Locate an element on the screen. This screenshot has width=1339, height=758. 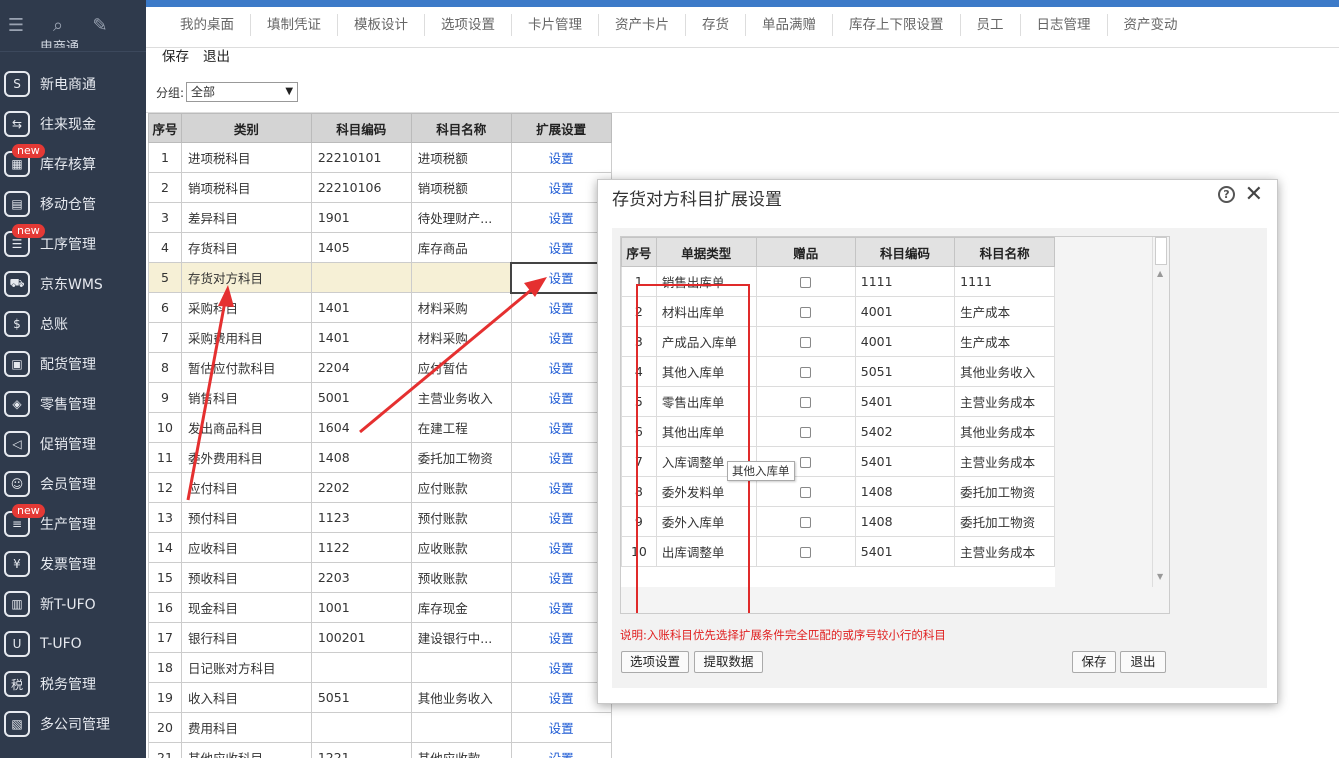
table-row: 19 收入科目 5051 其他业务收入 设置 is located at coordinates (380, 697).